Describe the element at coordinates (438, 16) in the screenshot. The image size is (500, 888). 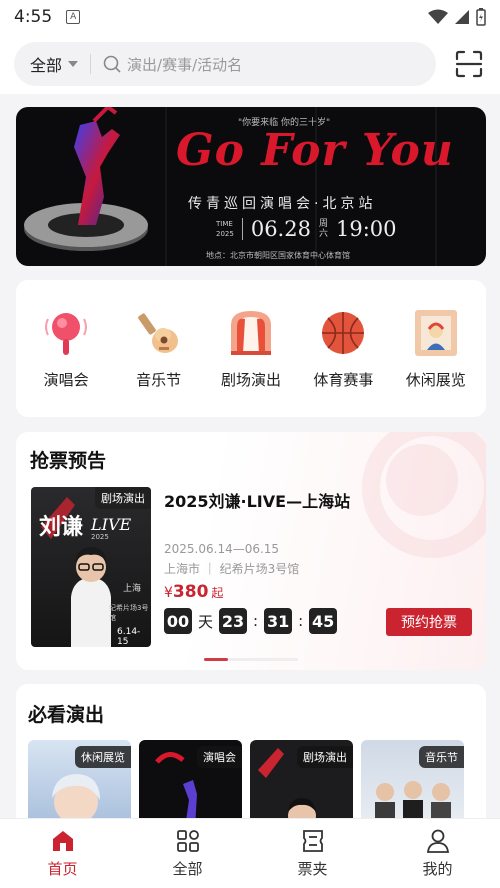
I see `wifi-icon` at that location.